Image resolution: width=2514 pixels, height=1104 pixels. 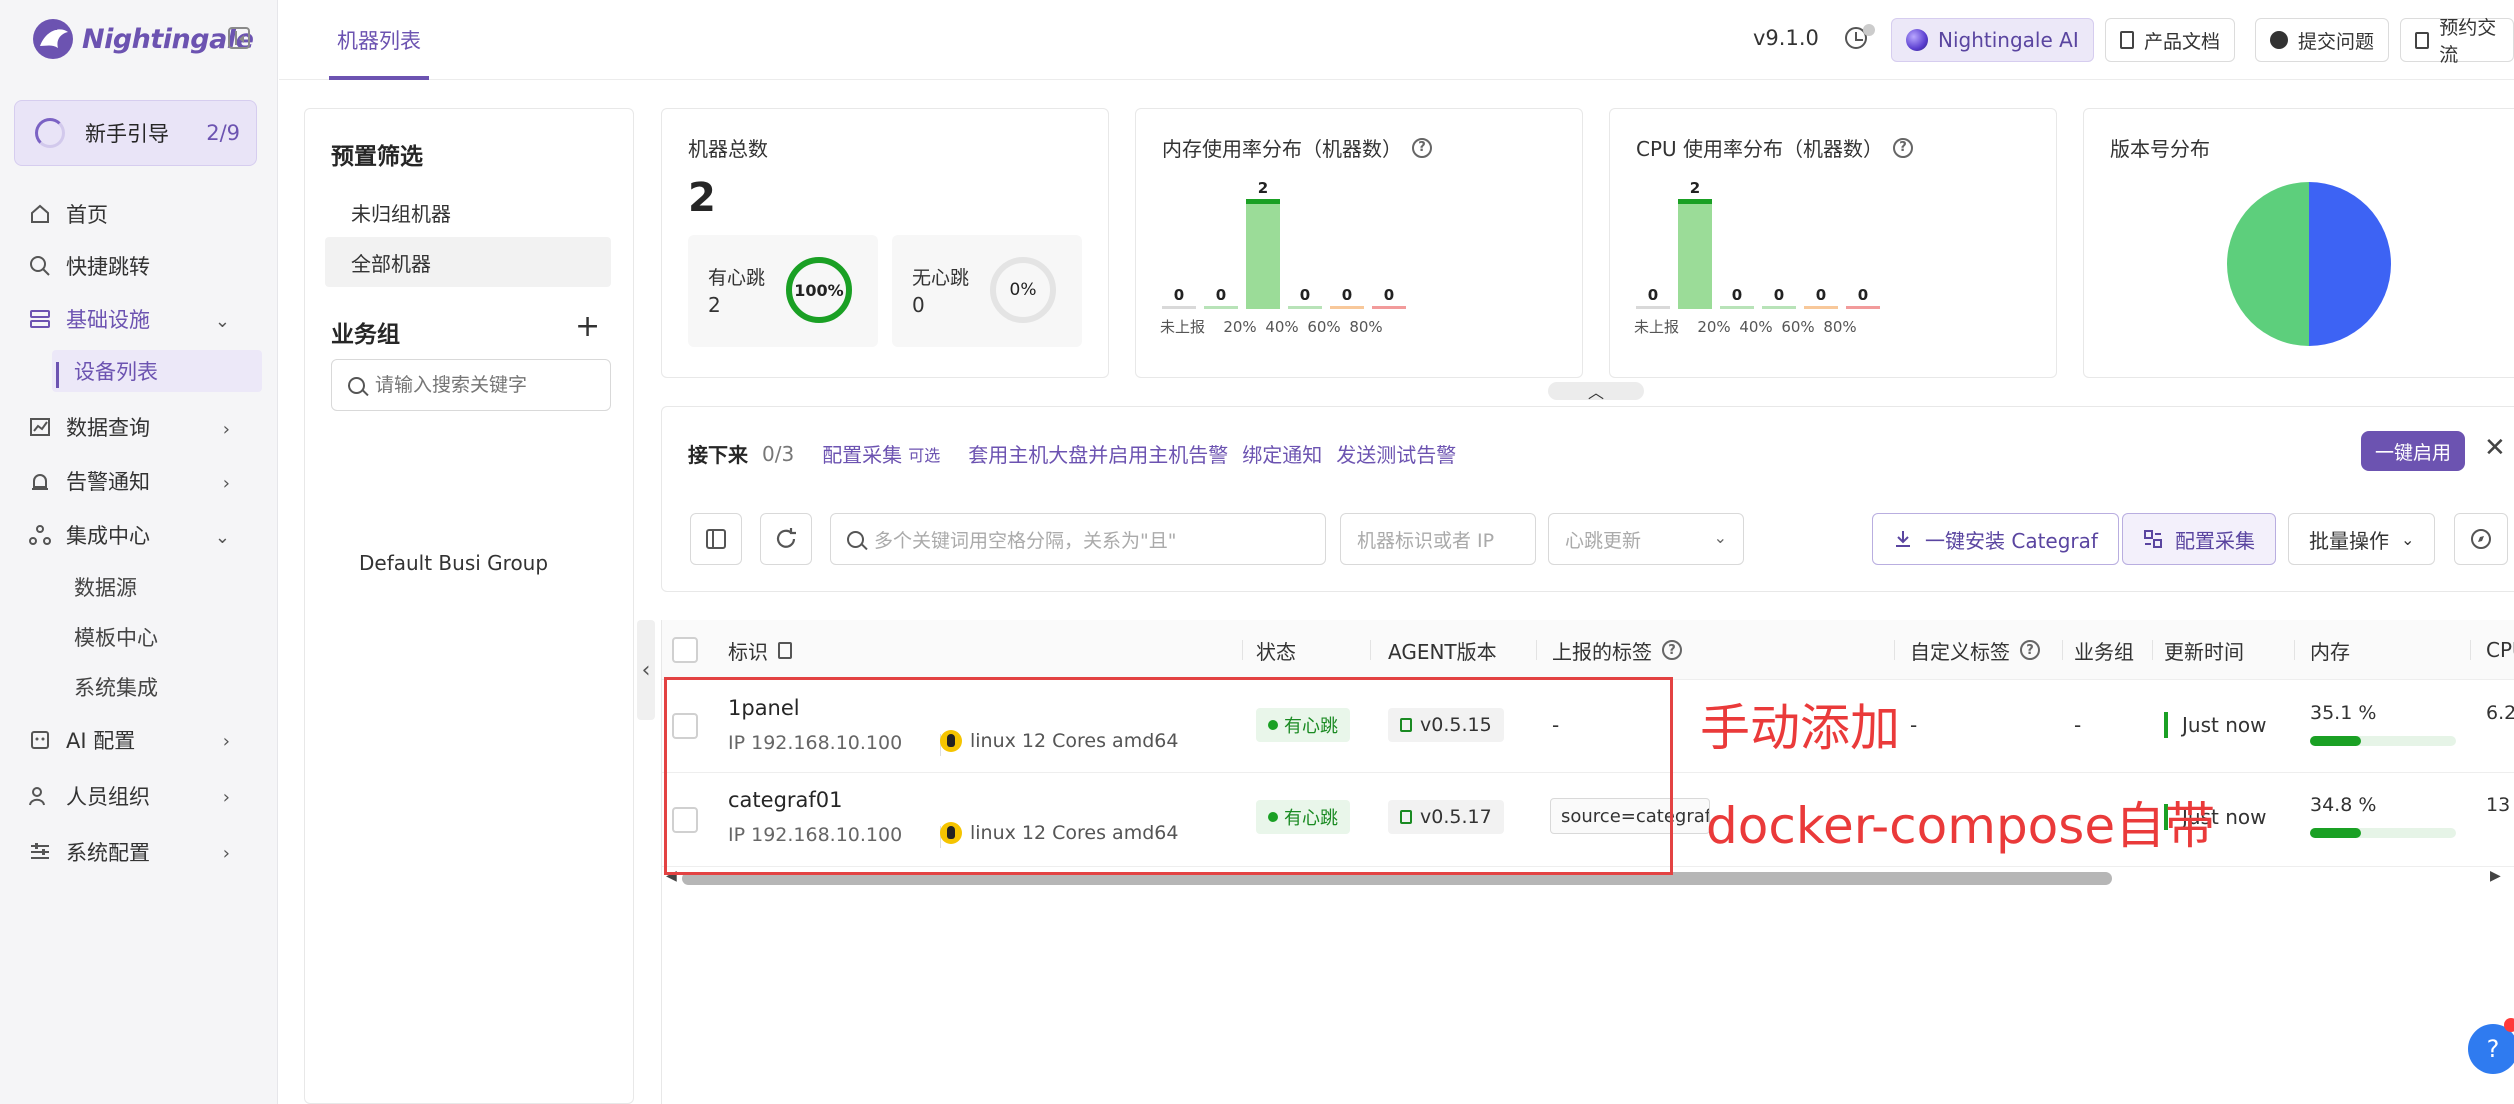 I want to click on nightingale-ai-button: Nightingale AI, so click(x=1992, y=40).